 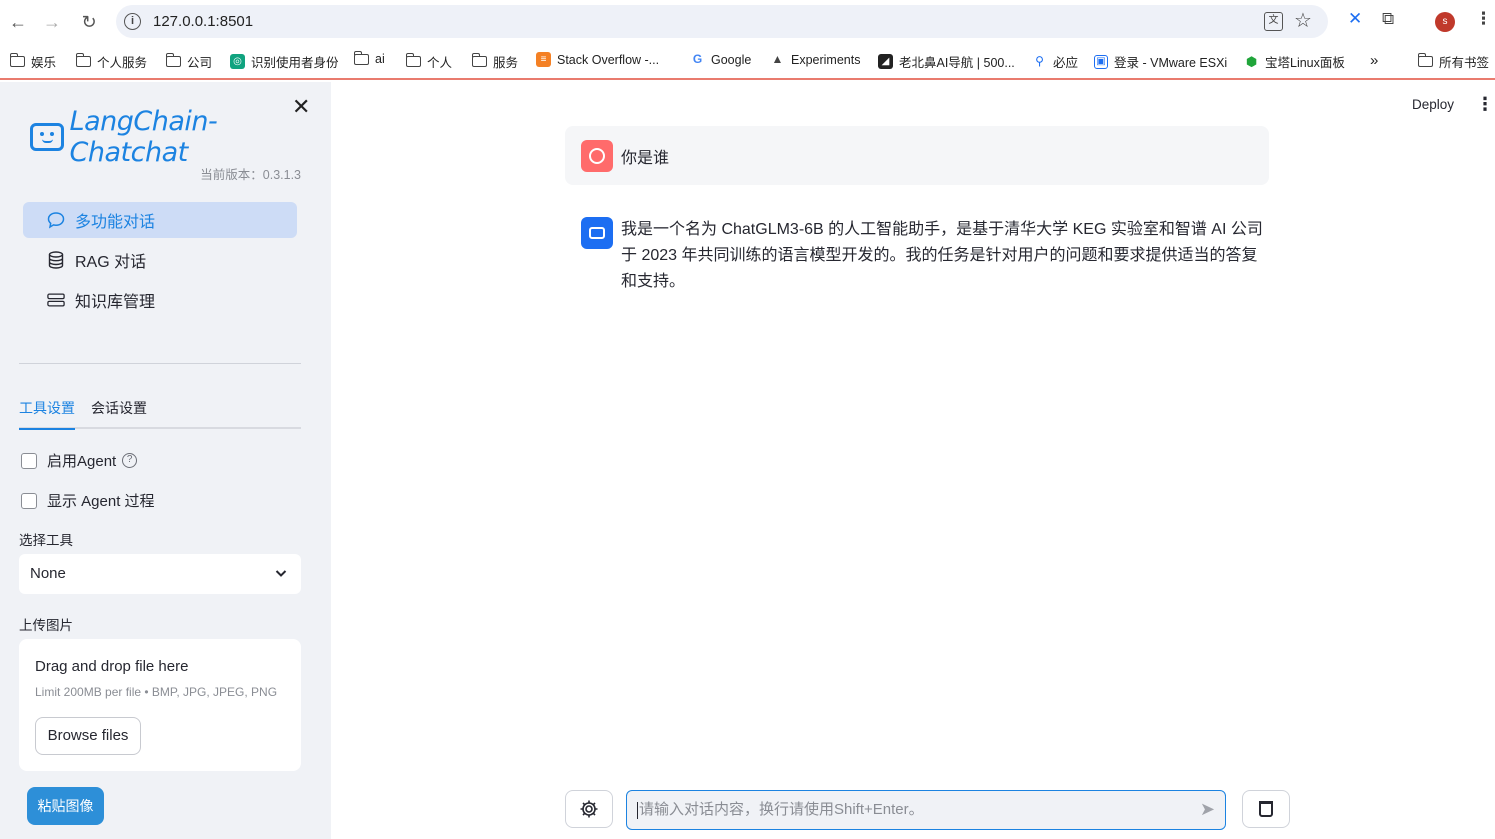 I want to click on checkbox-label: 显示 Agent 过程, so click(x=101, y=501).